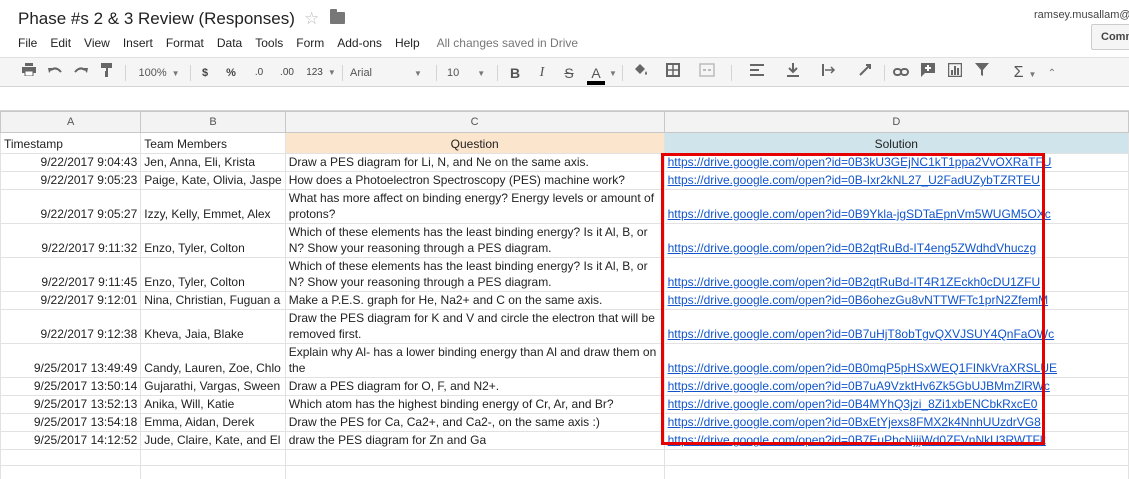  I want to click on cell-timestamp: 9/22/2017 9:11:32, so click(71, 240).